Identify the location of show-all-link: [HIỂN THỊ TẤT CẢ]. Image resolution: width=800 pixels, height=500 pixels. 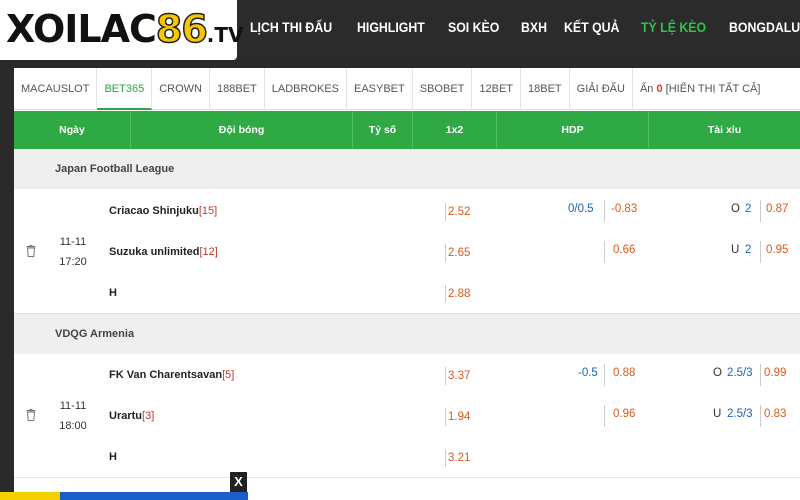
(713, 89).